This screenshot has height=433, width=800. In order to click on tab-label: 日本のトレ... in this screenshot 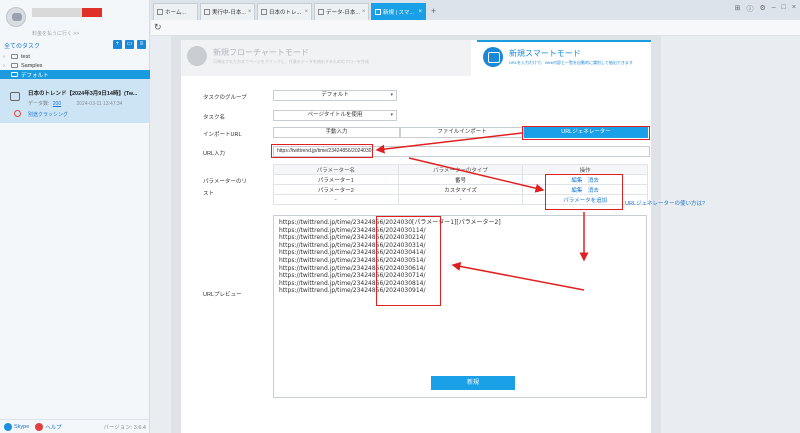, I will do `click(285, 13)`.